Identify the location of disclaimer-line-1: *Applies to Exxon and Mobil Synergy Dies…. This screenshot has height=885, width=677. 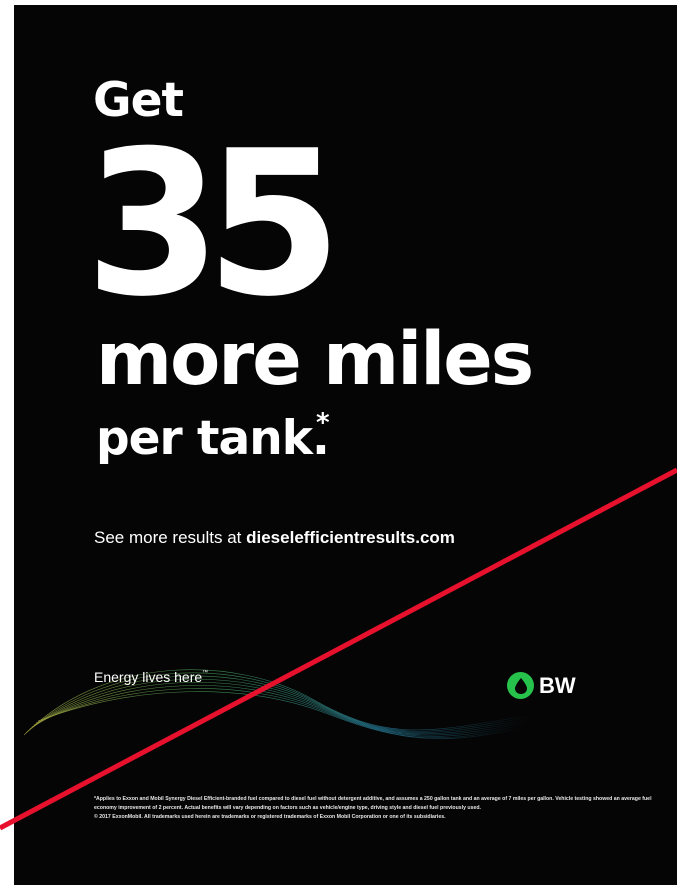
(373, 803).